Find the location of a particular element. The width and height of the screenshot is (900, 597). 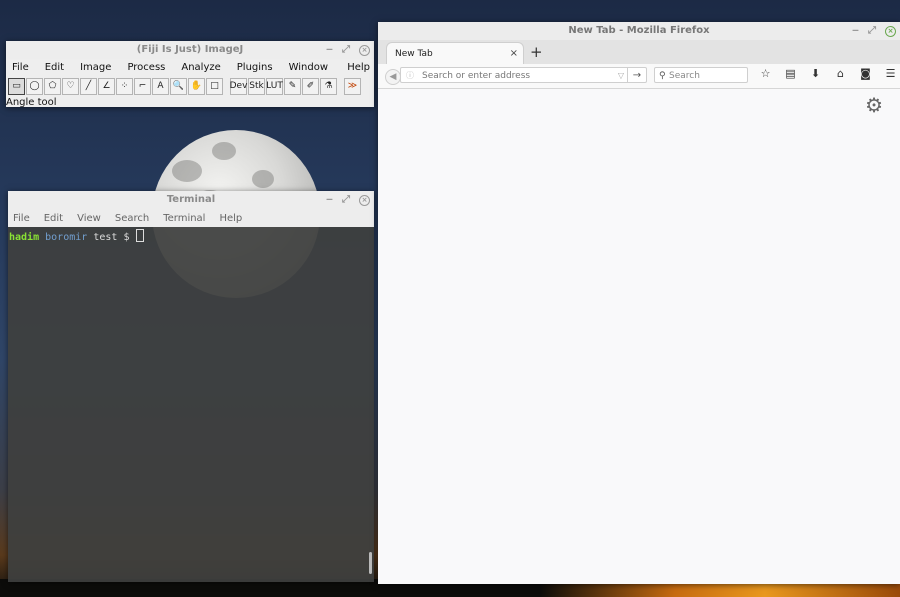

back-arrow-icon: ◀ is located at coordinates (393, 77).